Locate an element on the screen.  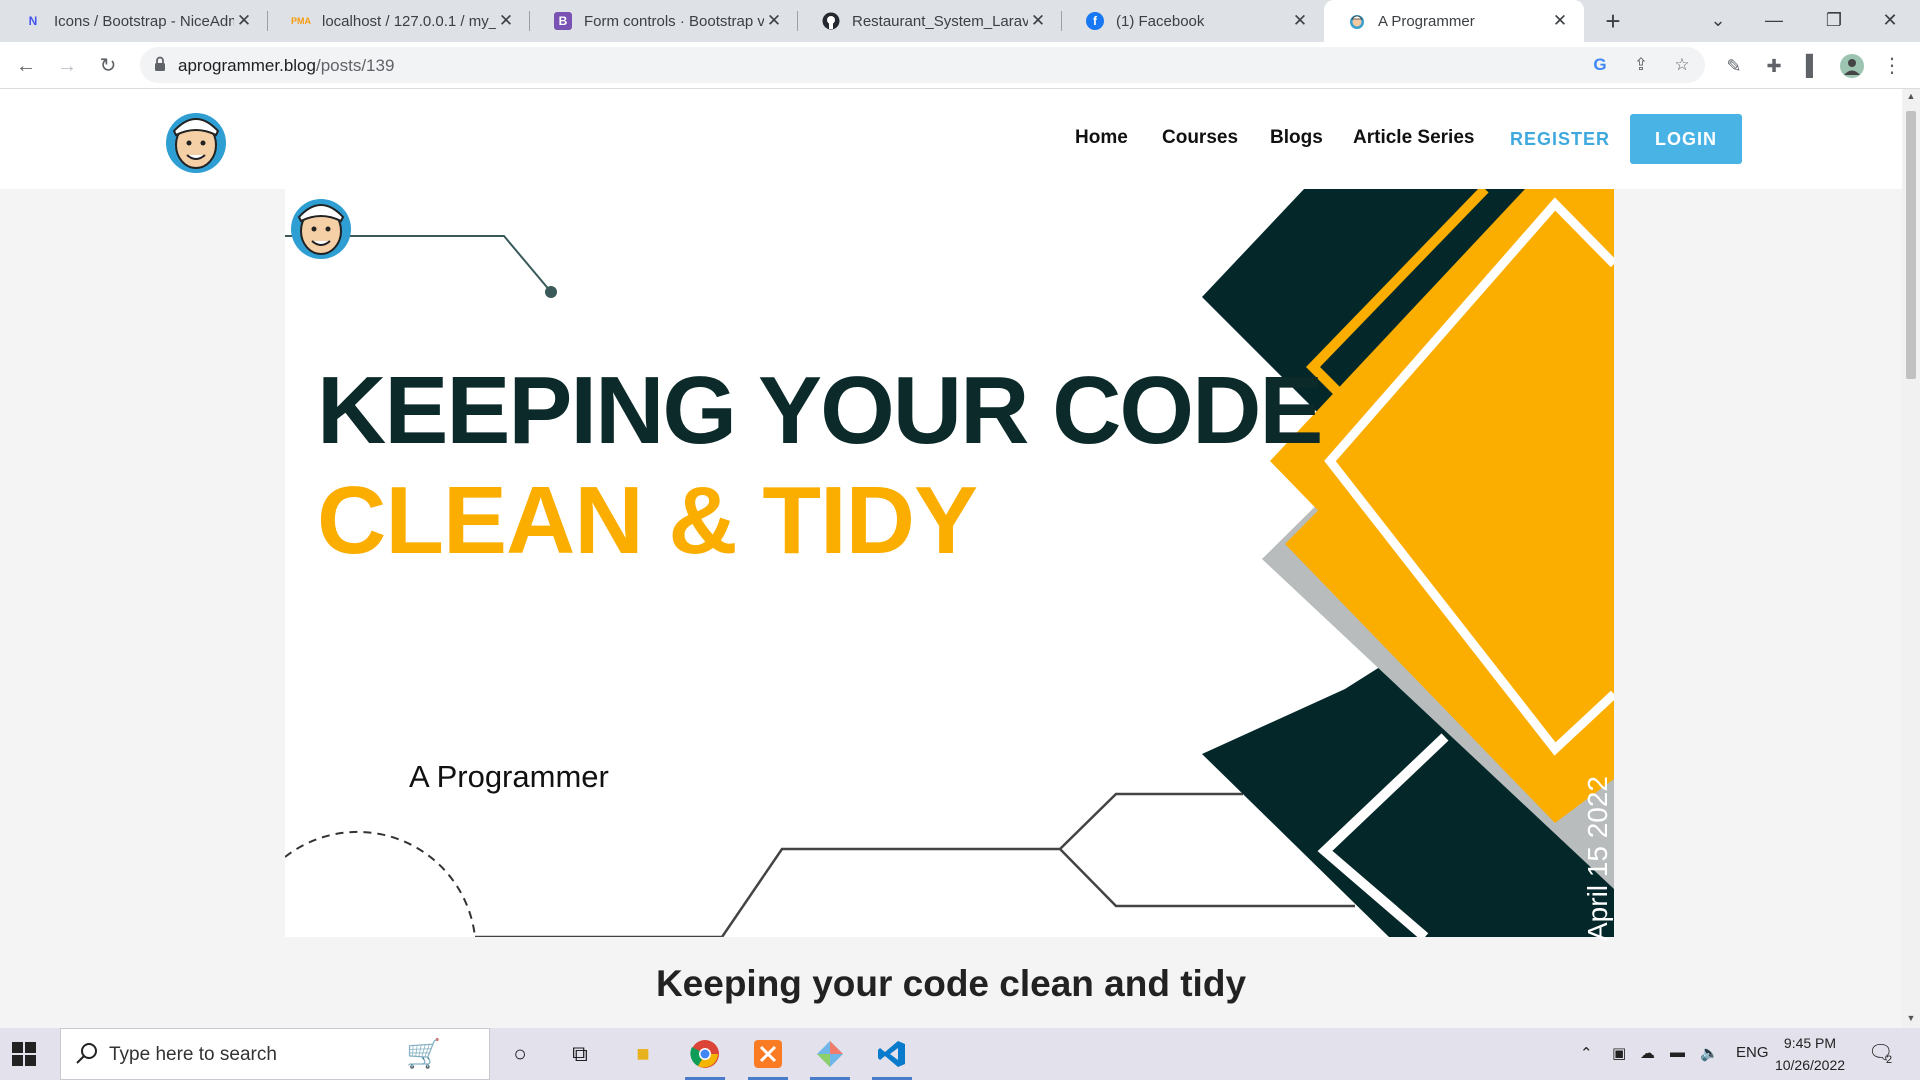
tab-phpmyadmin: PMA localhost / 127.0.0.1 / my_st ✕ is located at coordinates (399, 21).